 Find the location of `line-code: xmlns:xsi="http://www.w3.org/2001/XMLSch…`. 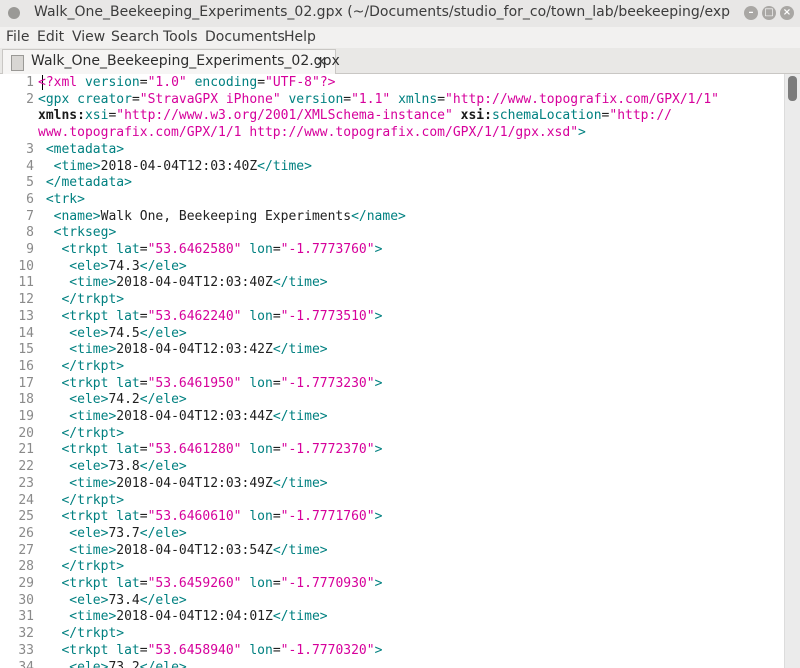

line-code: xmlns:xsi="http://www.w3.org/2001/XMLSch… is located at coordinates (355, 115).